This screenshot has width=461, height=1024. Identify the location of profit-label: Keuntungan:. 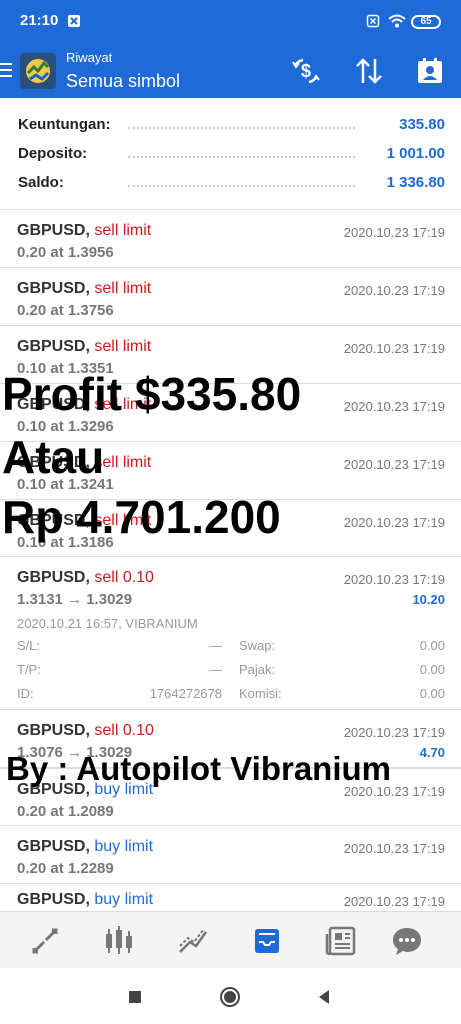
(67, 124).